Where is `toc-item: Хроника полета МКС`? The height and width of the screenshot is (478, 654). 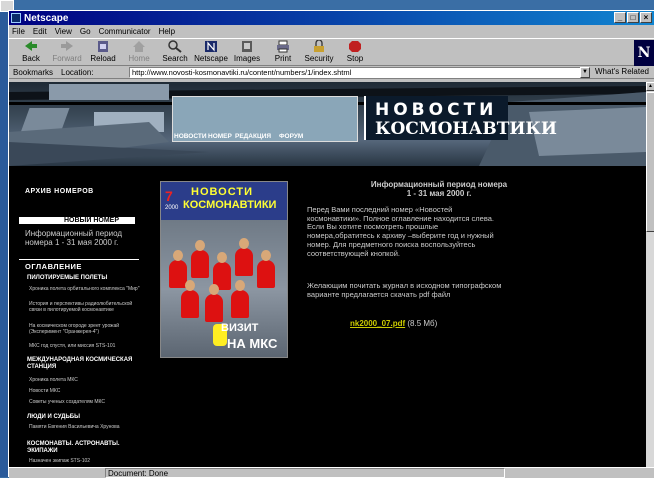
toc-item: Хроника полета МКС is located at coordinates (85, 380).